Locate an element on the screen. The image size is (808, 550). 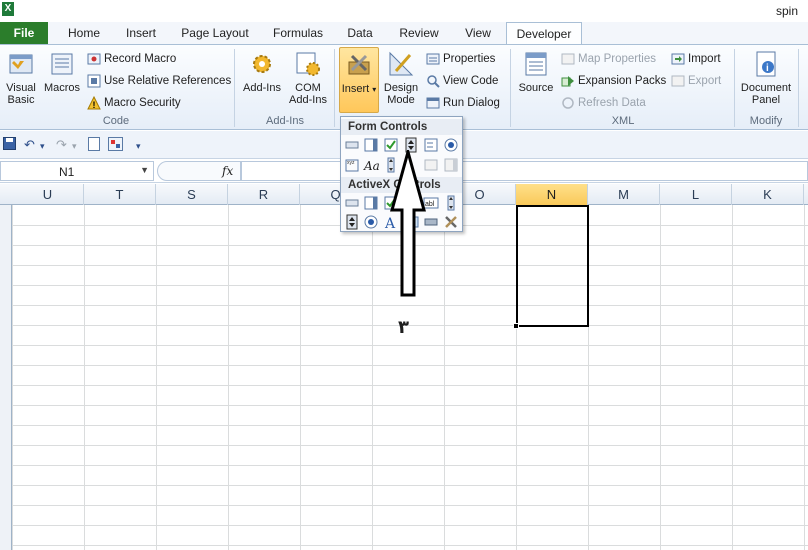
insert-function-icon: fx is located at coordinates (227, 171).